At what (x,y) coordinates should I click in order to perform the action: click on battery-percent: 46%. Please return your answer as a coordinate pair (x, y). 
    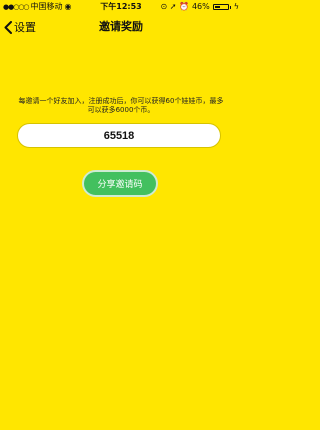
    Looking at the image, I should click on (200, 6).